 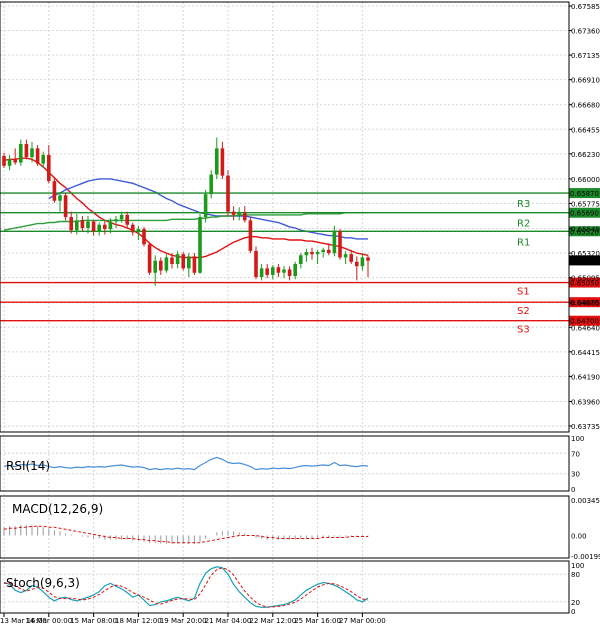 I want to click on rsi-content: 100 70 30 0, so click(x=292, y=464).